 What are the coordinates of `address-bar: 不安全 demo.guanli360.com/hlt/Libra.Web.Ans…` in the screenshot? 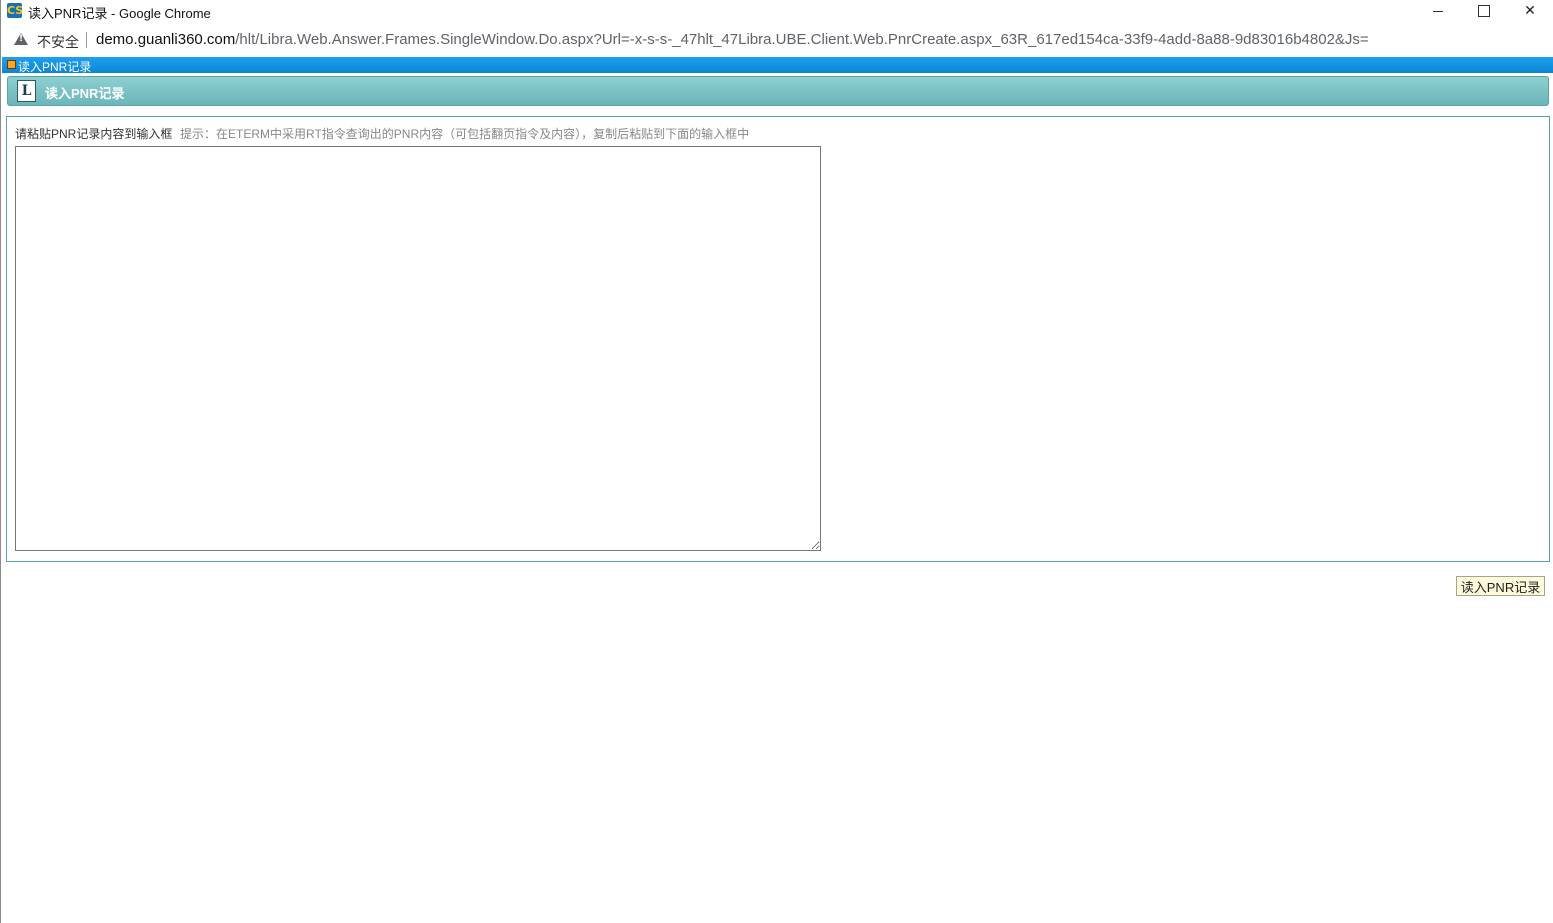 It's located at (777, 40).